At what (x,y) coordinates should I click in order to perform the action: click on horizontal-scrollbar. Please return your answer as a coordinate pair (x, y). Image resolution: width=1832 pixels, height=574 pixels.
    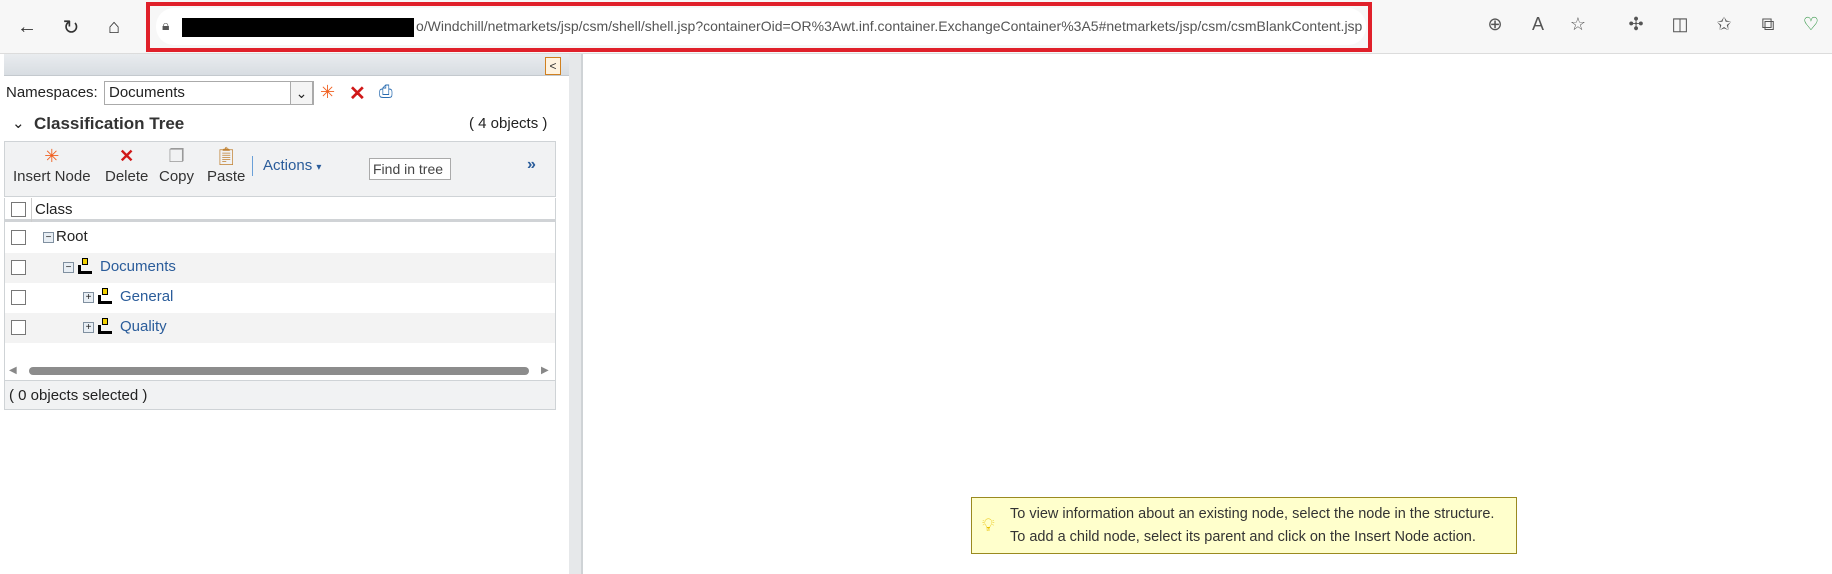
    Looking at the image, I should click on (279, 371).